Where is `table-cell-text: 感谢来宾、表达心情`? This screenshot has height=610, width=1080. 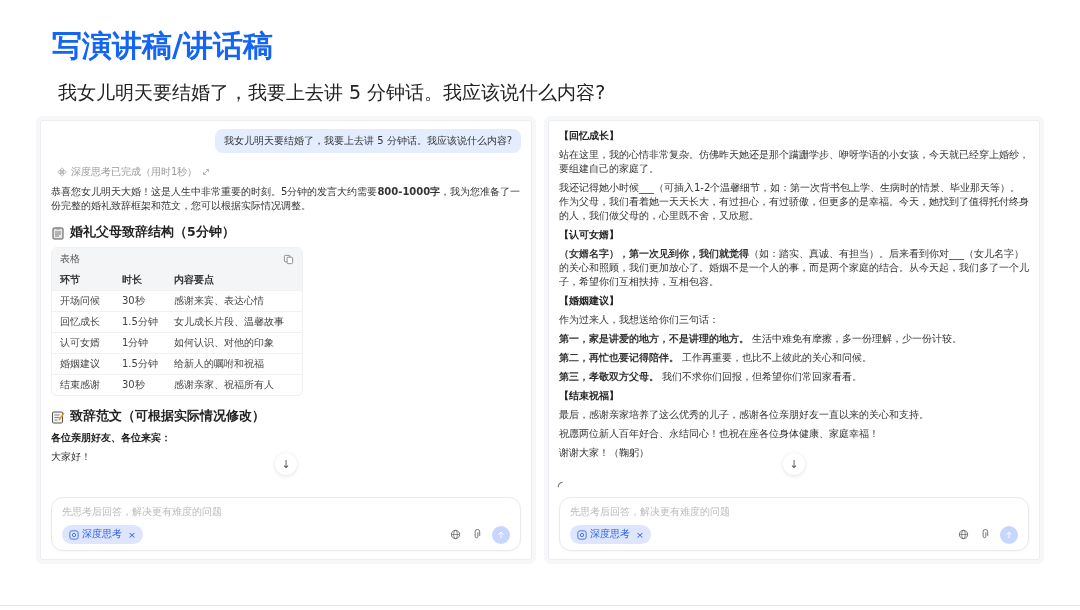 table-cell-text: 感谢来宾、表达心情 is located at coordinates (219, 301).